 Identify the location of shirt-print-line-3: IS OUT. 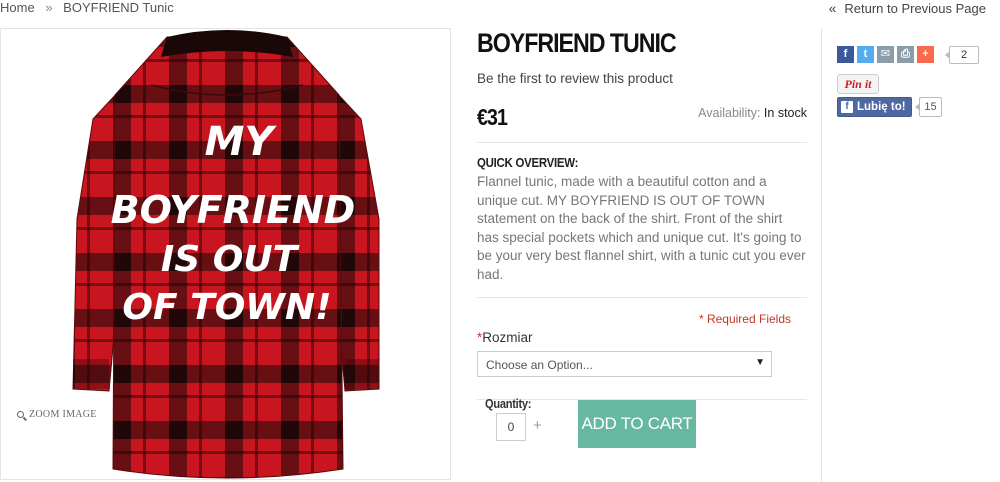
(230, 259).